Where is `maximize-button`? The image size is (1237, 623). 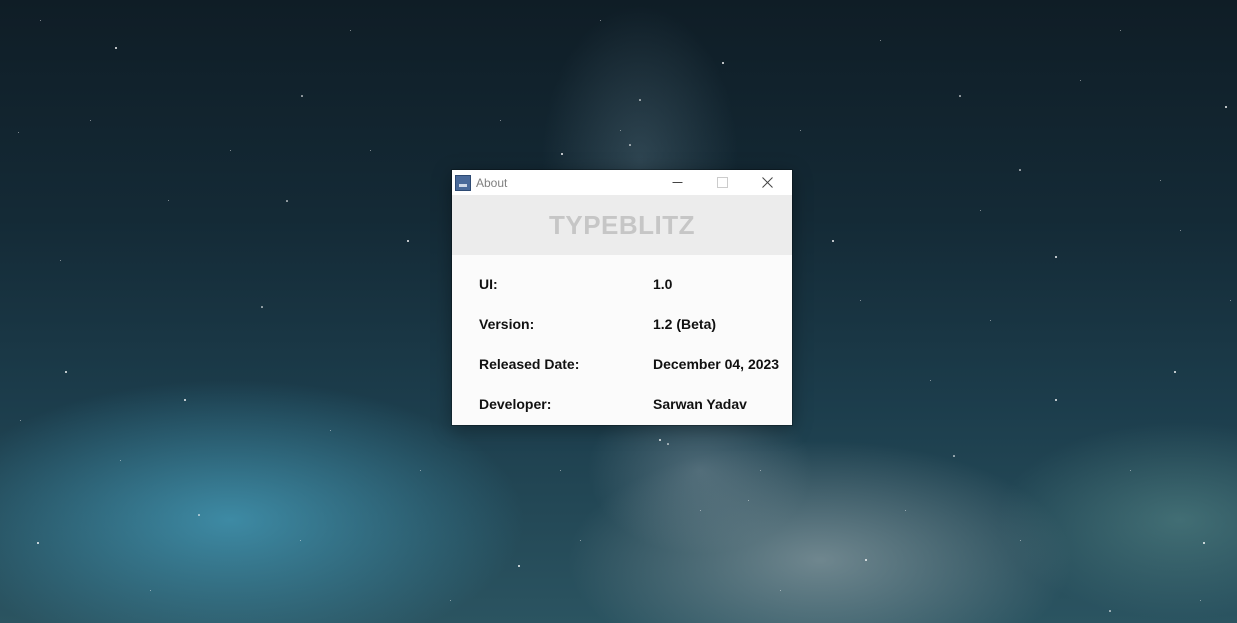 maximize-button is located at coordinates (722, 182).